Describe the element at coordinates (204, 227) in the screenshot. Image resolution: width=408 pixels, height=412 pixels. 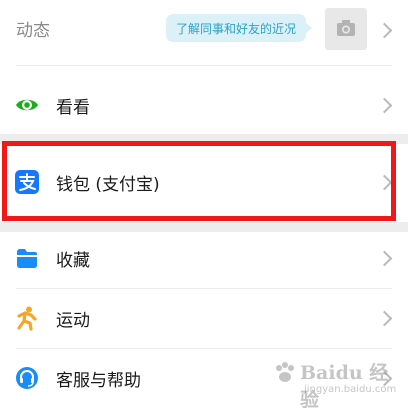
I see `section-separator` at that location.